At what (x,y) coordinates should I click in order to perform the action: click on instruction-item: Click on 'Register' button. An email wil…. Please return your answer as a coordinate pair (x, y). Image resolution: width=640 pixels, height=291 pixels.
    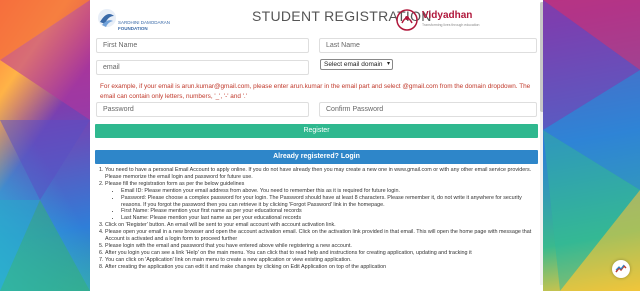
    Looking at the image, I should click on (322, 225).